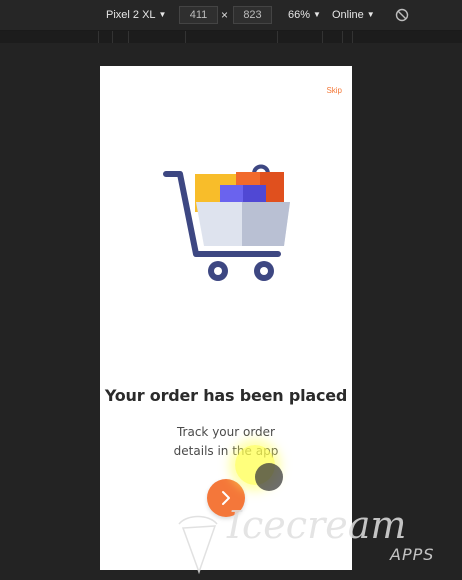  What do you see at coordinates (299, 15) in the screenshot?
I see `zoom-value: 66%` at bounding box center [299, 15].